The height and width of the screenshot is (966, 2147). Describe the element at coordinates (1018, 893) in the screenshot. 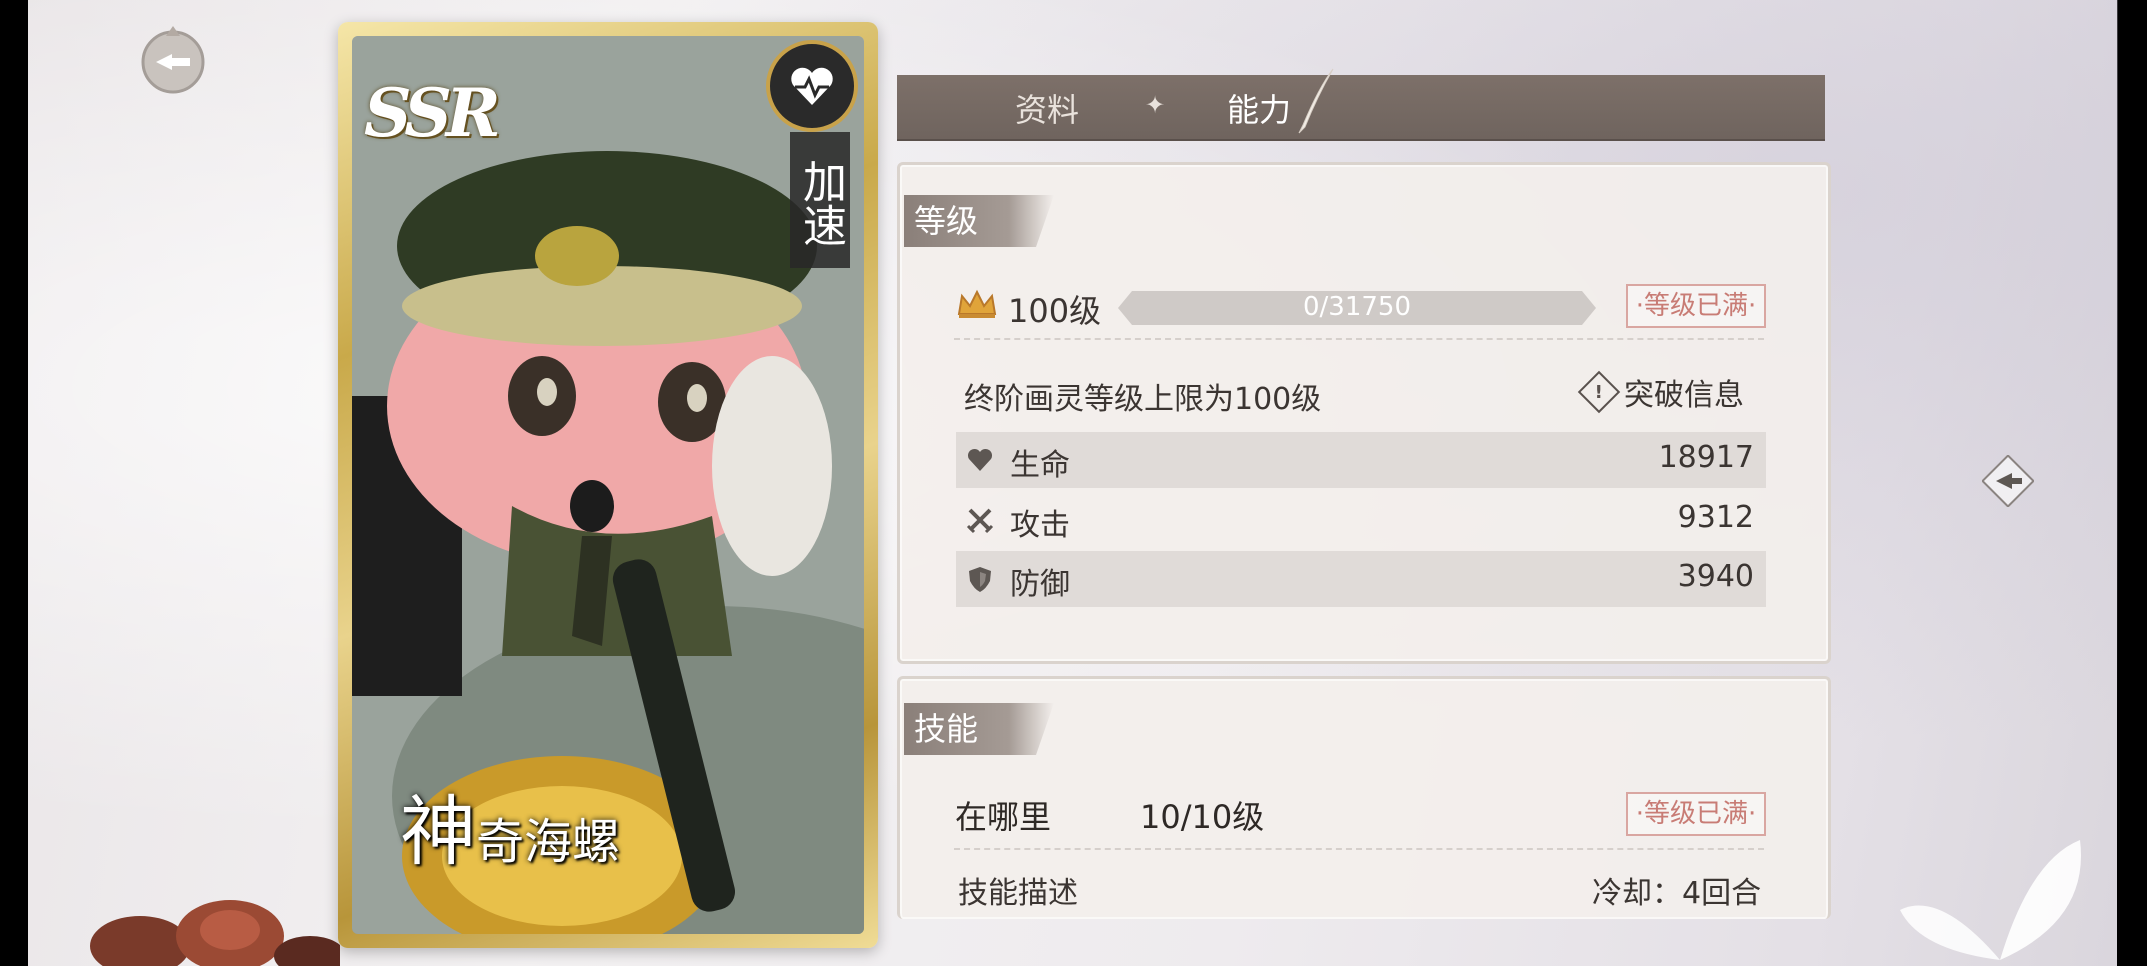

I see `skill-description-label: 技能描述` at that location.